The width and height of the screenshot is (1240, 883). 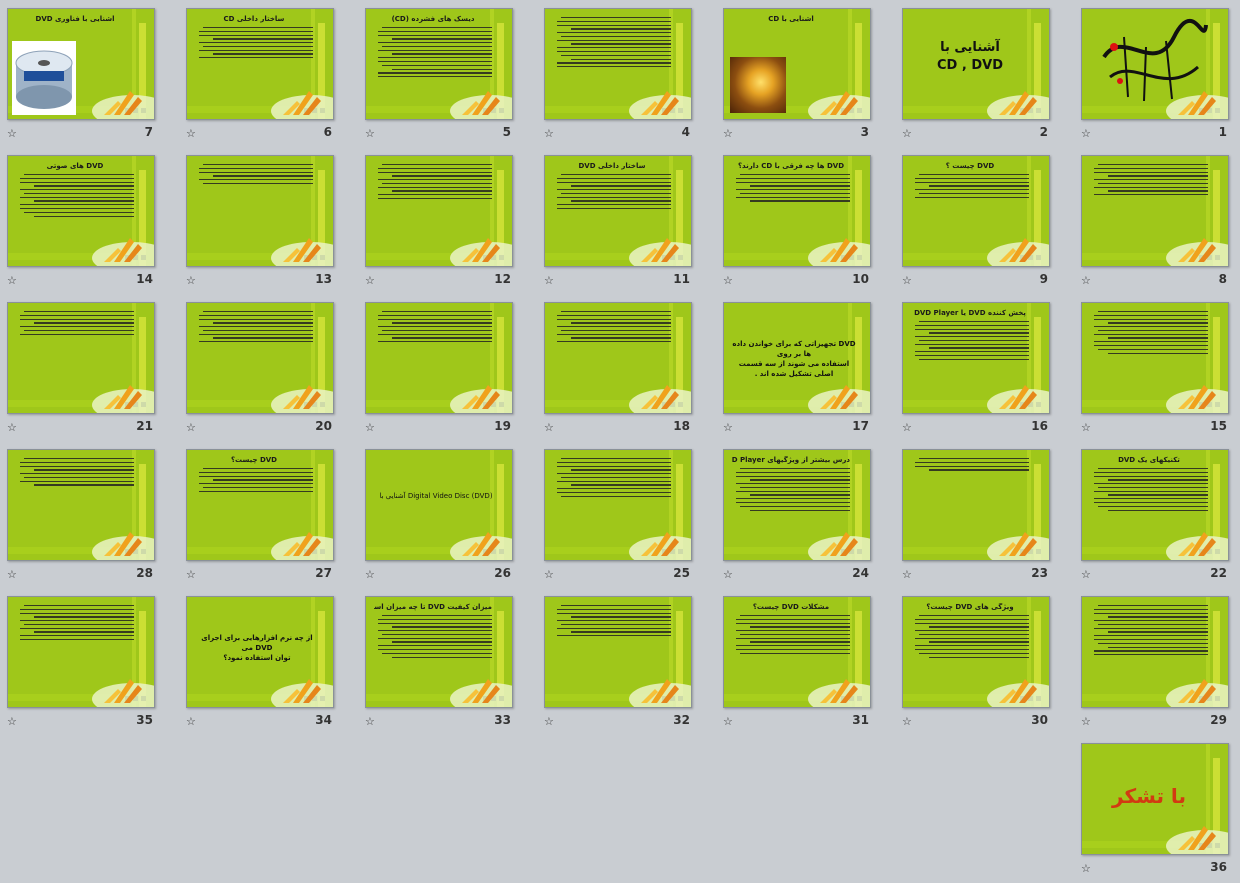 I want to click on slide-thumbnail-24: درس بیشتر از ویژگیهای DVD Player ها ☆ 24, so click(x=797, y=519).